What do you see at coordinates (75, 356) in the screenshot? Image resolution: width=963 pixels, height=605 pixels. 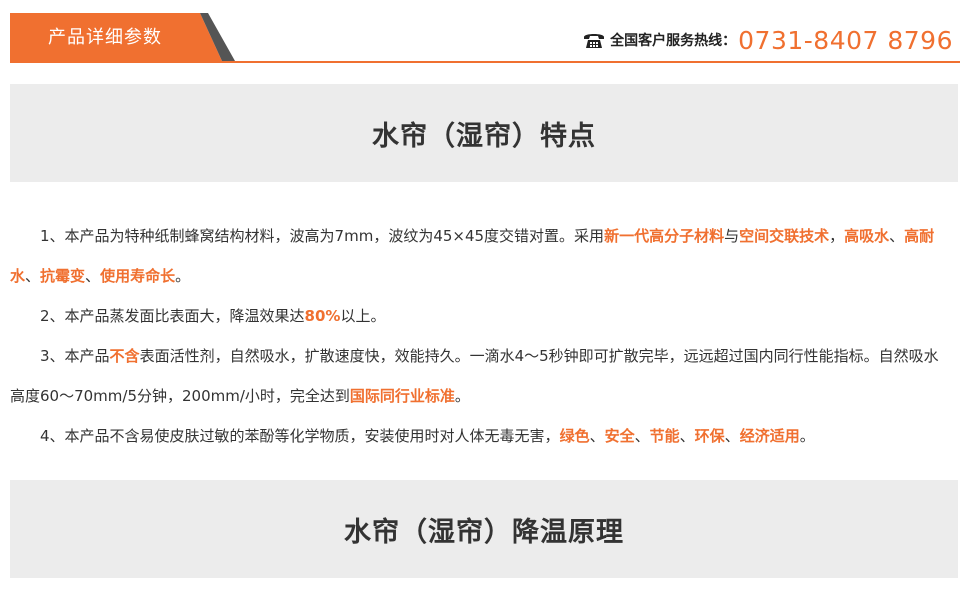 I see `text-segment: 3、本产品` at bounding box center [75, 356].